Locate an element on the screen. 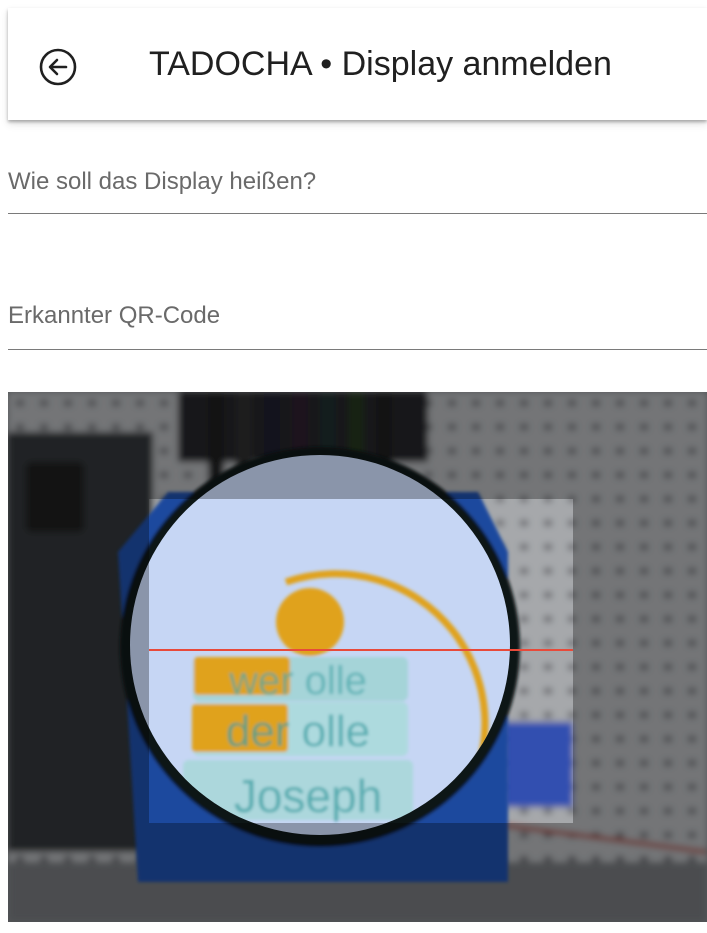 This screenshot has width=707, height=933. display-text-1: wer olle is located at coordinates (297, 681).